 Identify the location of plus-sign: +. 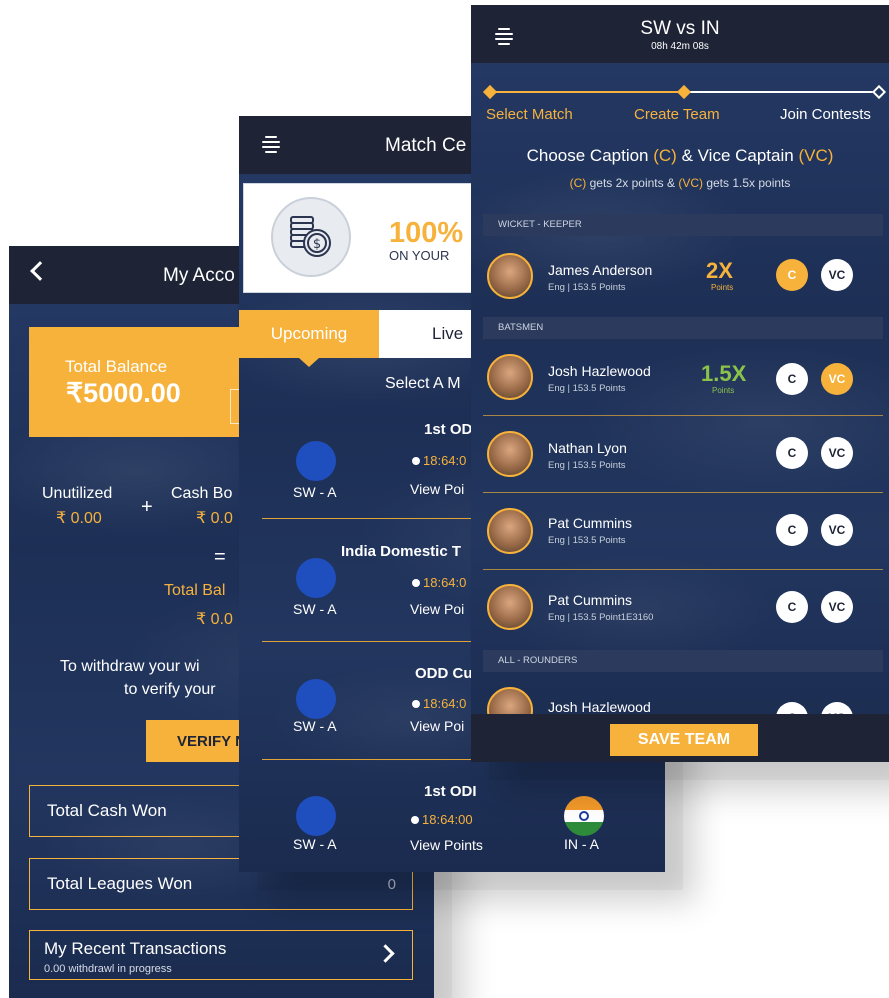
(147, 507).